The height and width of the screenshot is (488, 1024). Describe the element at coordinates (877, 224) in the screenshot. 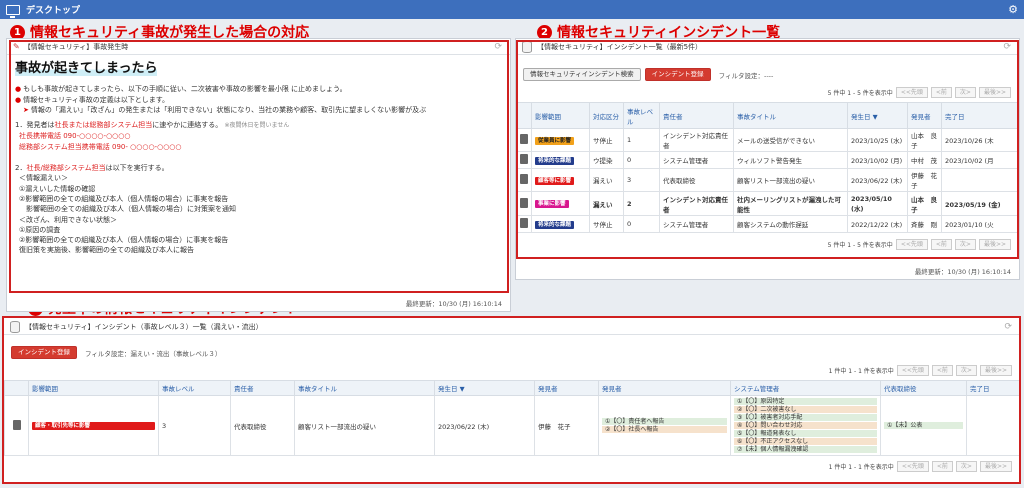

I see `date-cell: 2022/12/22 (木)` at that location.